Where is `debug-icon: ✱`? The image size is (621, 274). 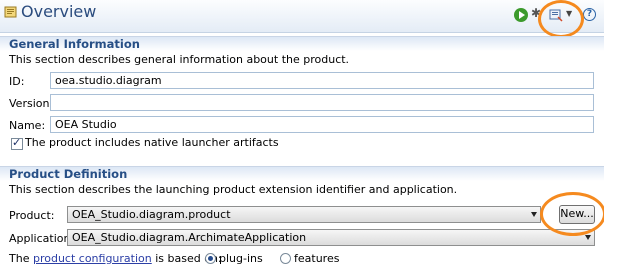
debug-icon: ✱ is located at coordinates (538, 13).